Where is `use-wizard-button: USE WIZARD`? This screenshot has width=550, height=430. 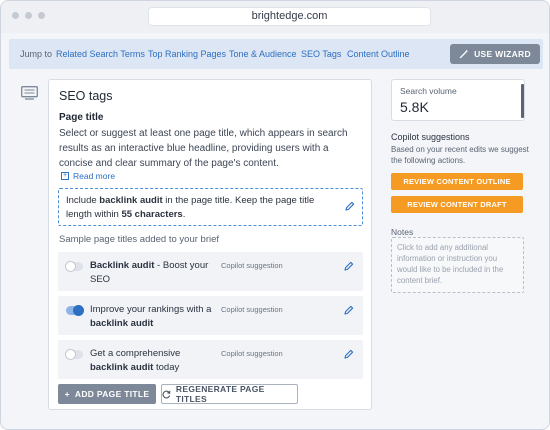 use-wizard-button: USE WIZARD is located at coordinates (495, 54).